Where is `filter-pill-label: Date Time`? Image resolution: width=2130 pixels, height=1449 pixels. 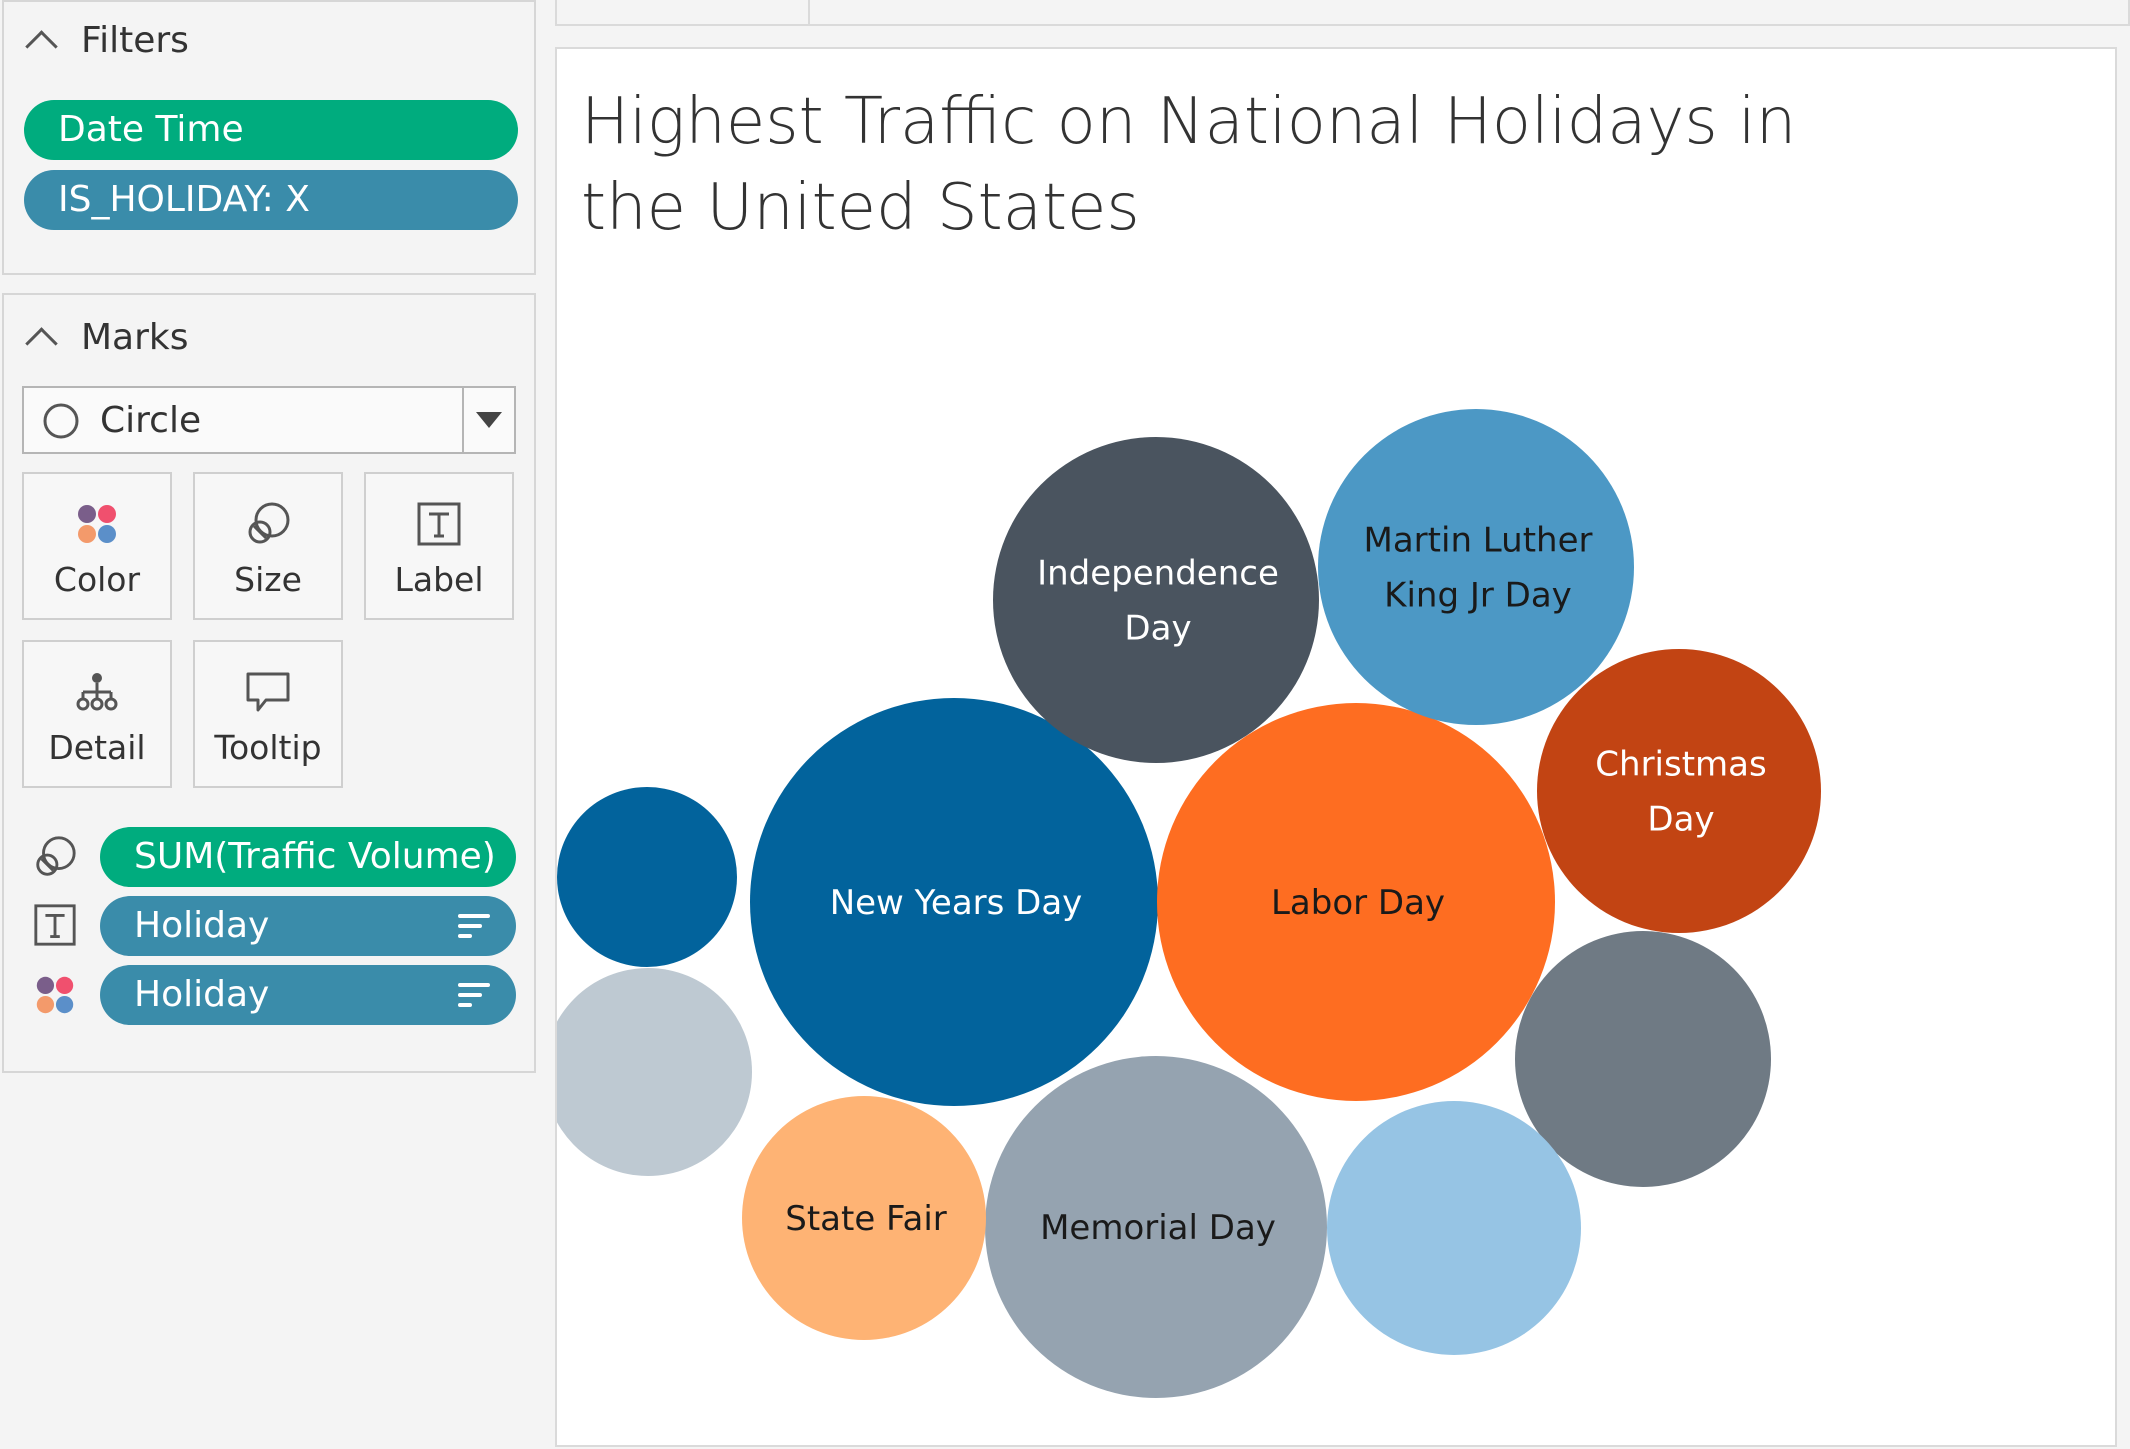 filter-pill-label: Date Time is located at coordinates (151, 129).